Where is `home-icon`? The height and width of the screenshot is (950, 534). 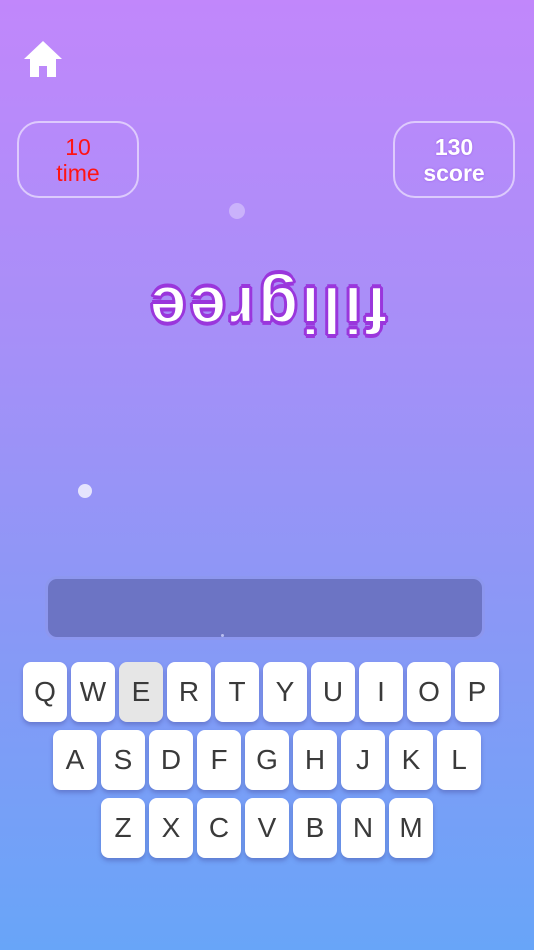 home-icon is located at coordinates (43, 59).